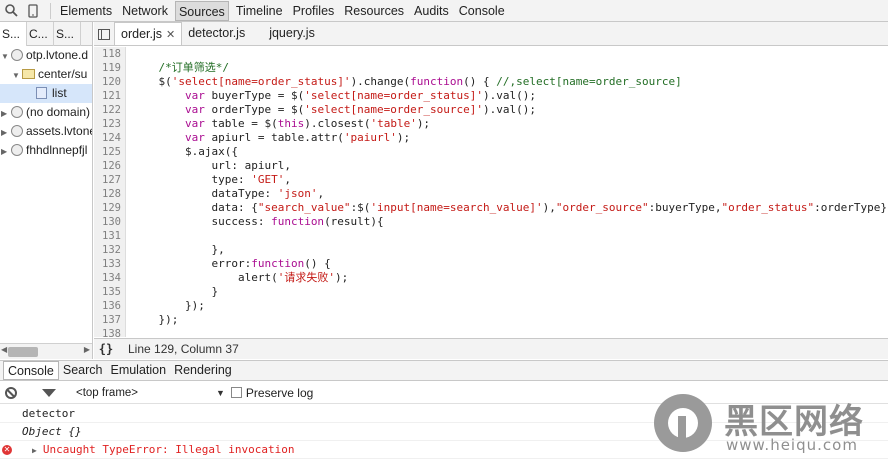 The height and width of the screenshot is (461, 888). Describe the element at coordinates (203, 370) in the screenshot. I see `drawer-tab-rendering: Rendering` at that location.